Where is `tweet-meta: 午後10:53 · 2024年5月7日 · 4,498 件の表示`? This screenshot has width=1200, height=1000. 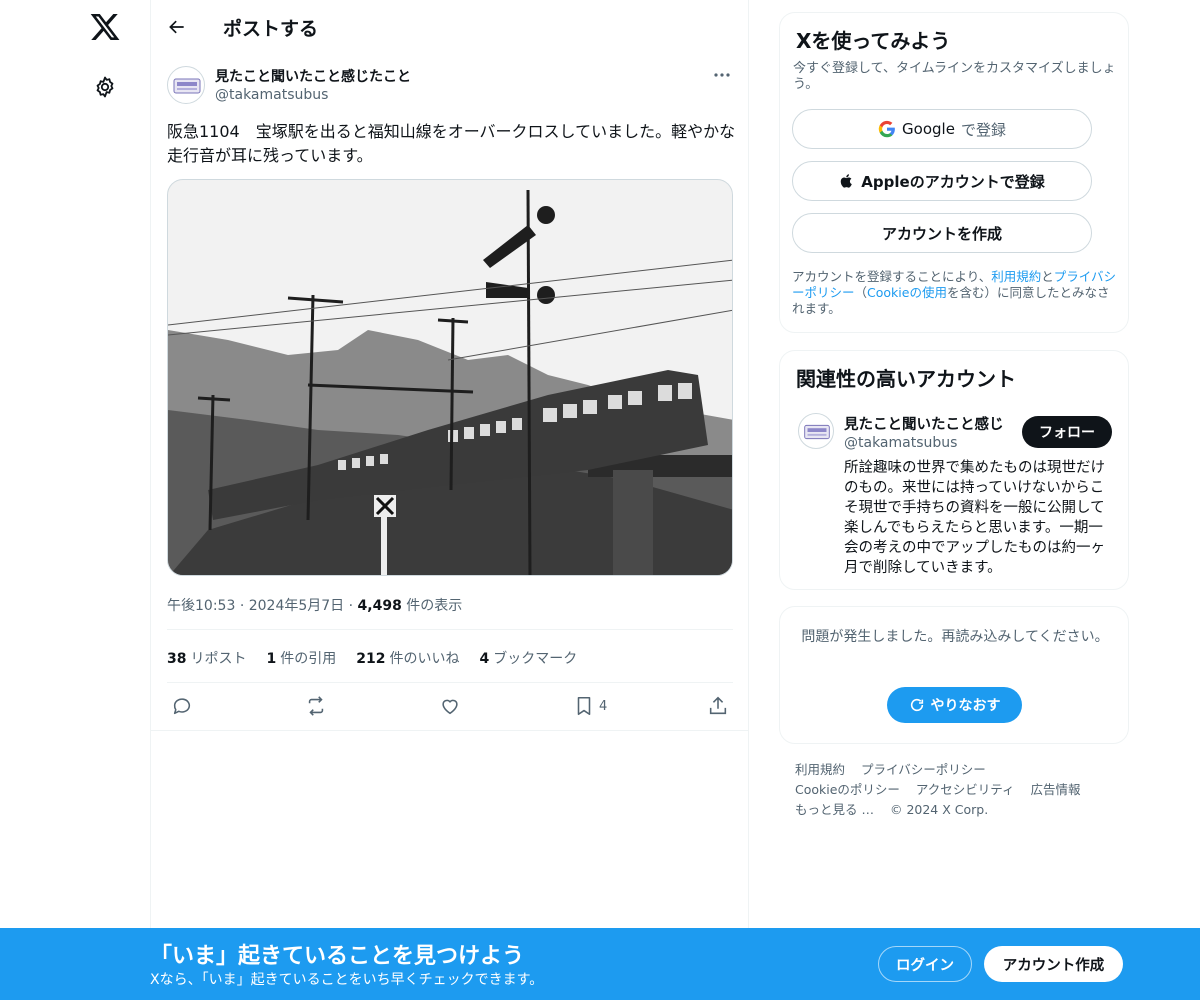 tweet-meta: 午後10:53 · 2024年5月7日 · 4,498 件の表示 is located at coordinates (314, 605).